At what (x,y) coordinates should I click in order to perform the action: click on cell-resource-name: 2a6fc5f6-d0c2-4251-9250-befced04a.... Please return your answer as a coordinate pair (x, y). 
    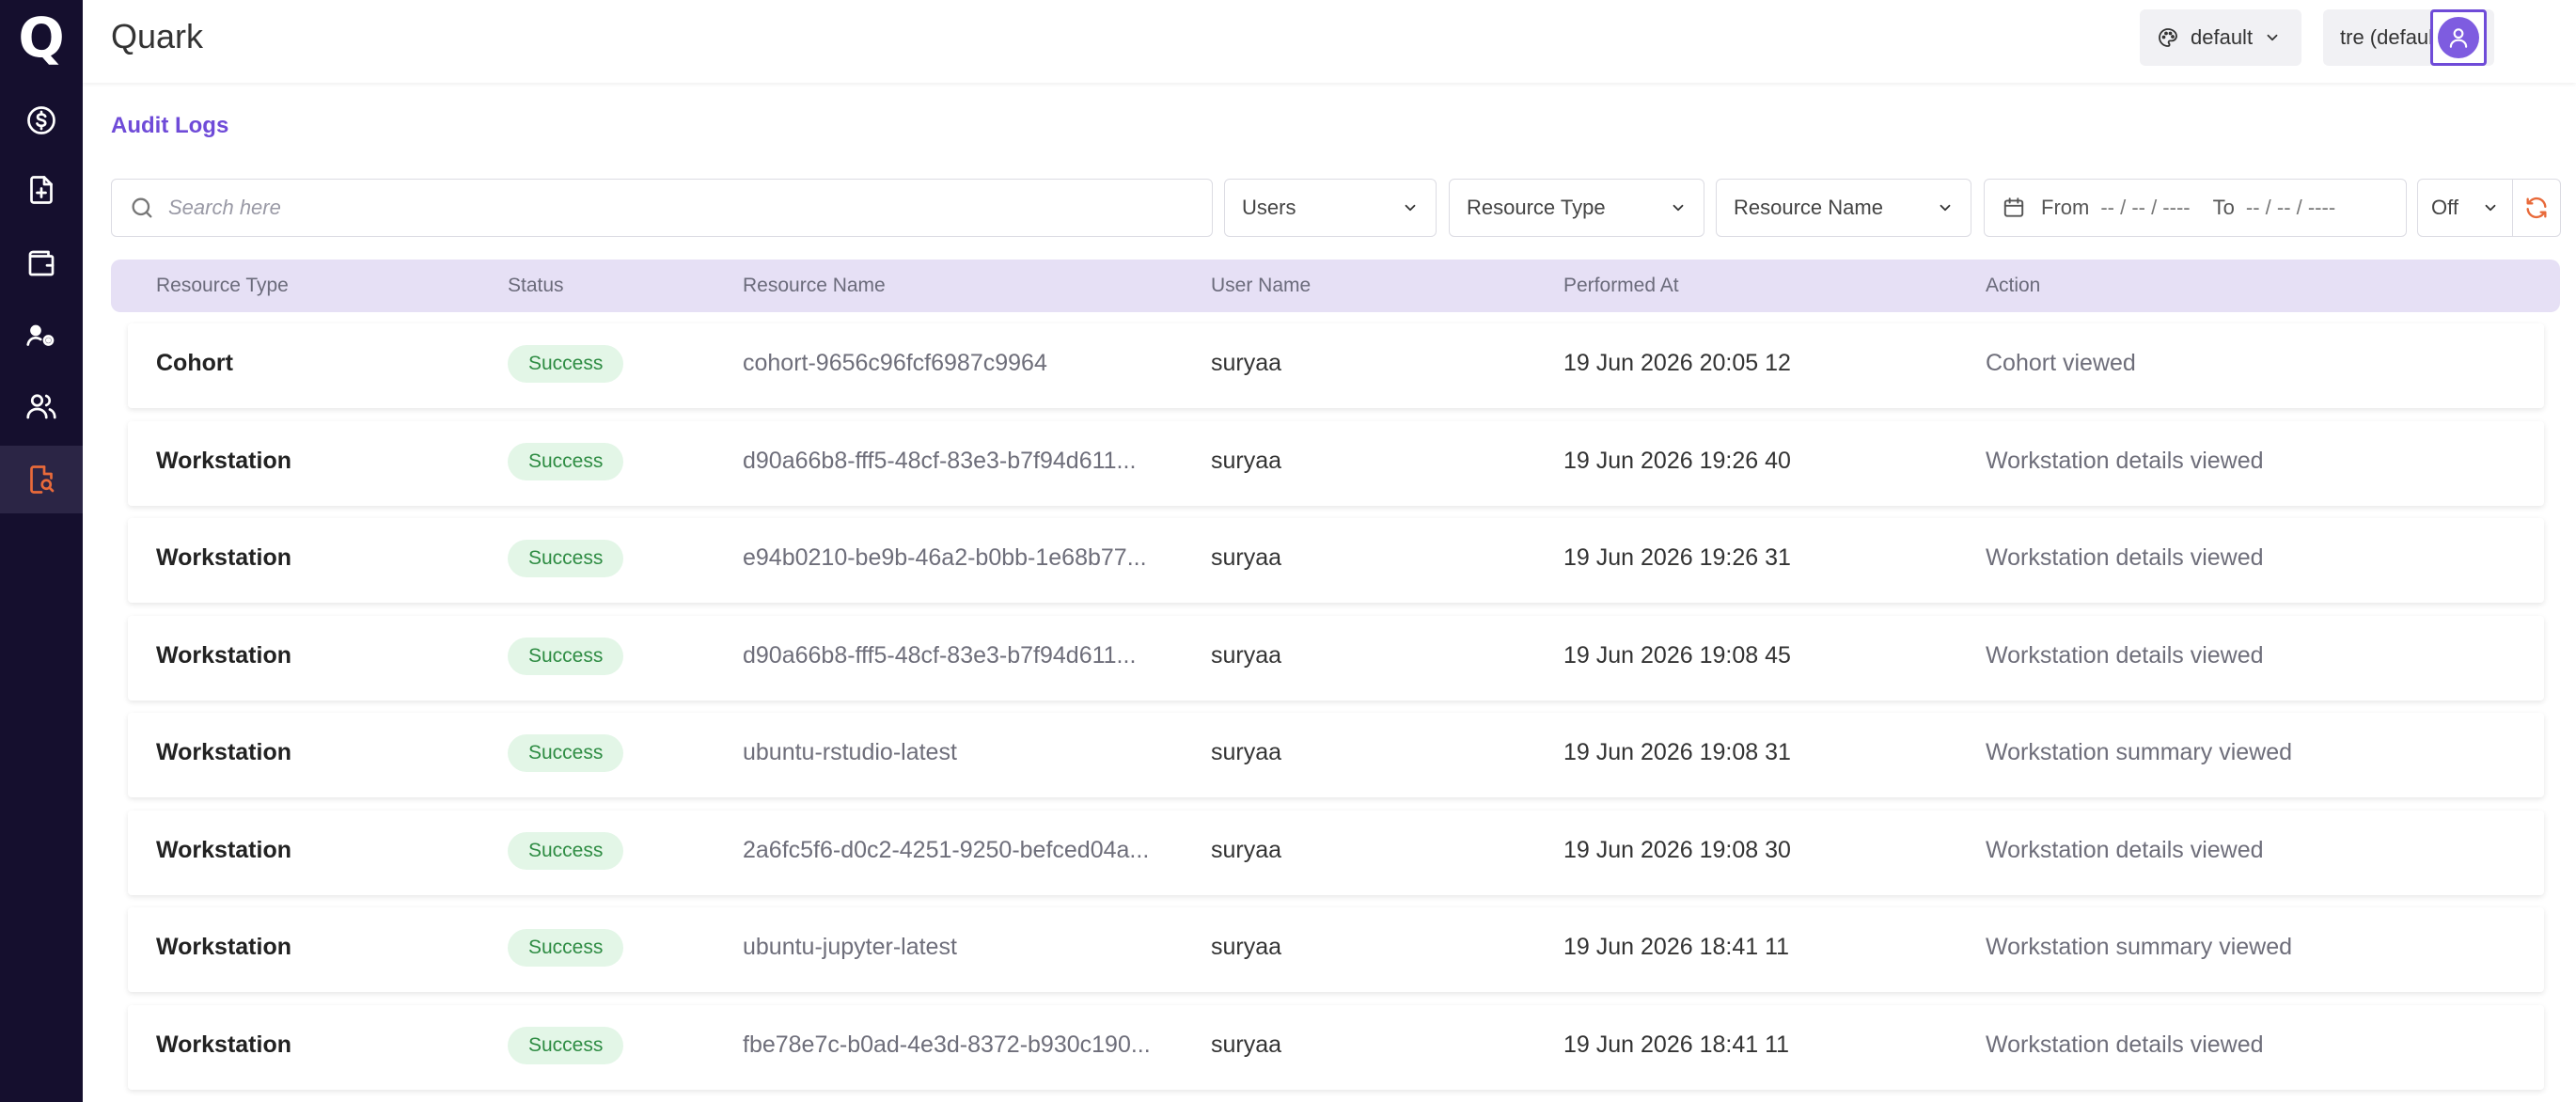
    Looking at the image, I should click on (947, 850).